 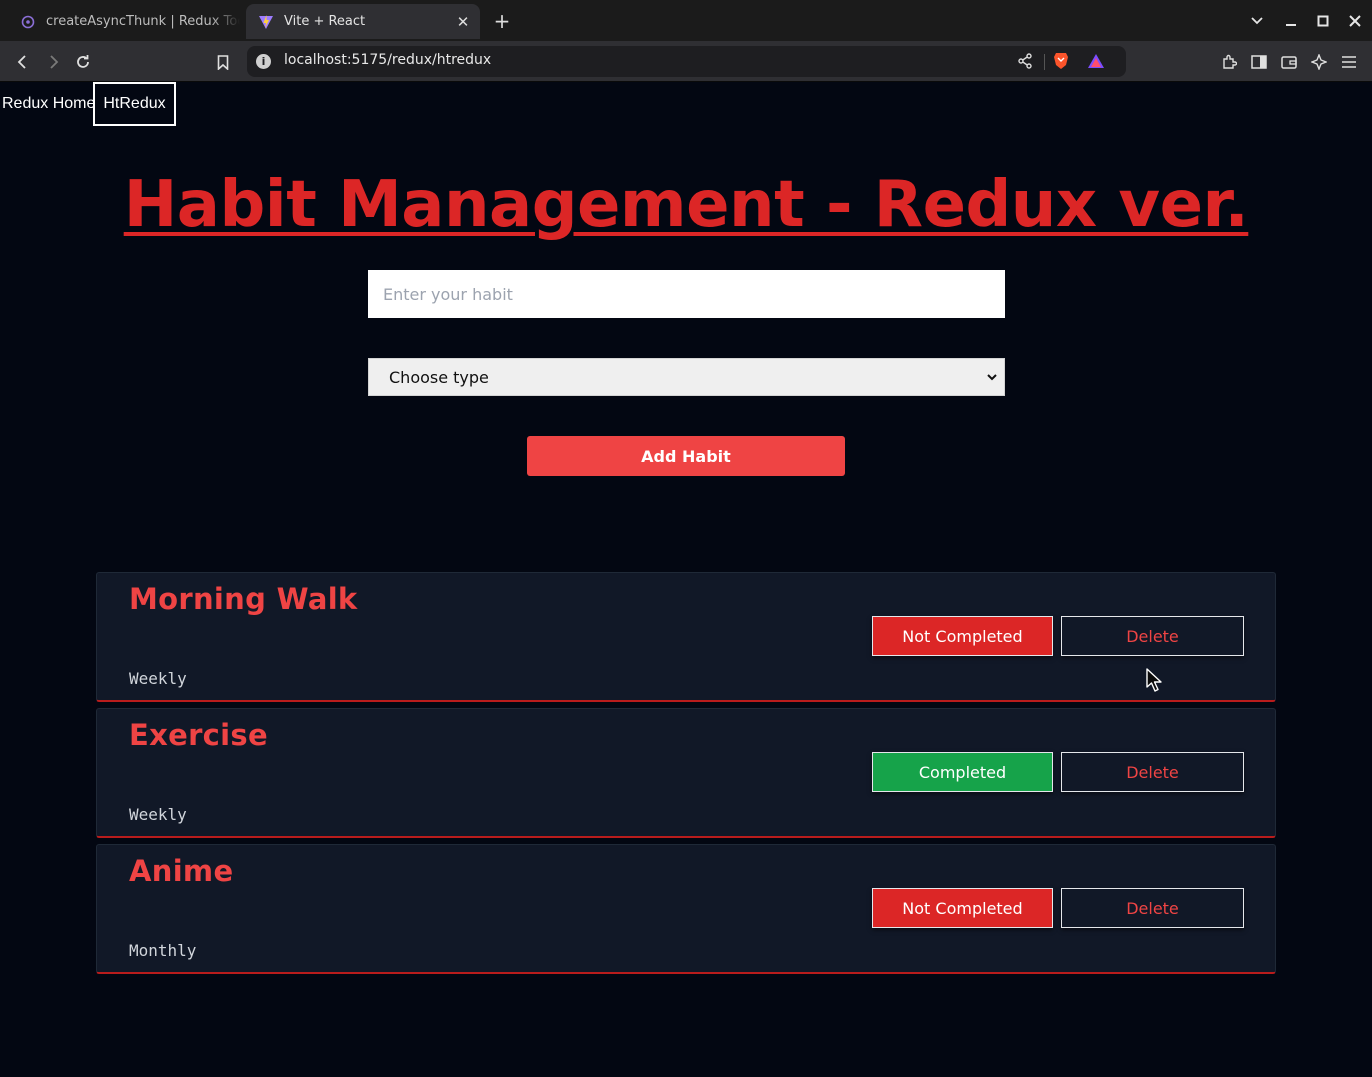 I want to click on browser-tab-active: Vite + React ✕, so click(x=363, y=21).